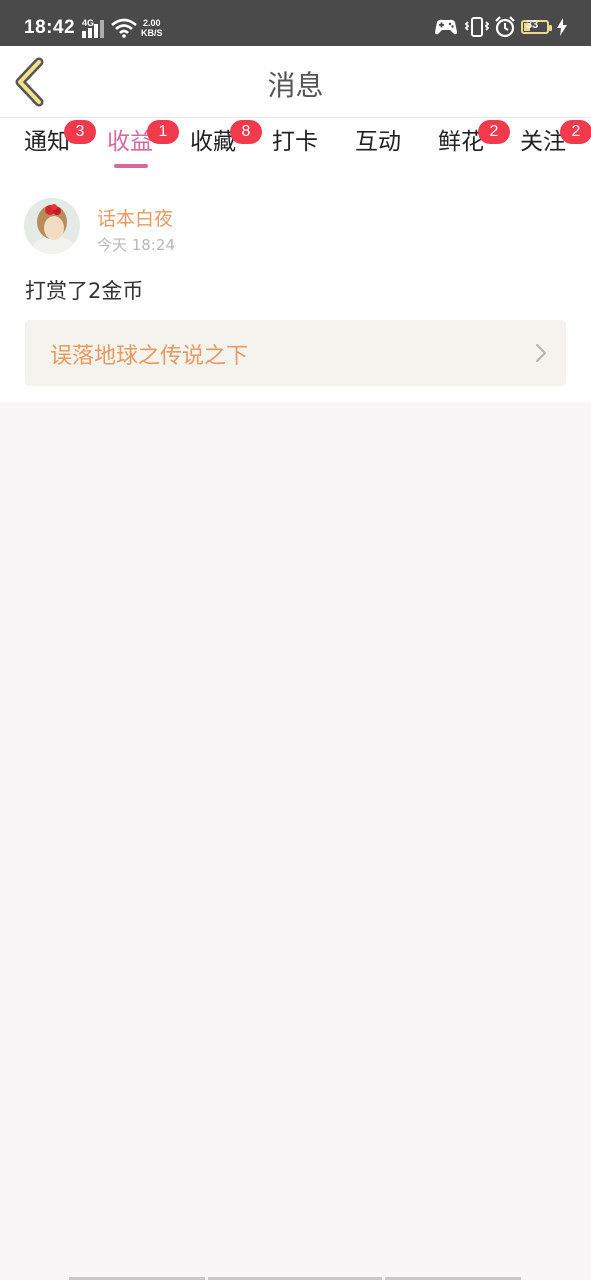 The height and width of the screenshot is (1280, 591). What do you see at coordinates (541, 353) in the screenshot?
I see `chevron-right-icon` at bounding box center [541, 353].